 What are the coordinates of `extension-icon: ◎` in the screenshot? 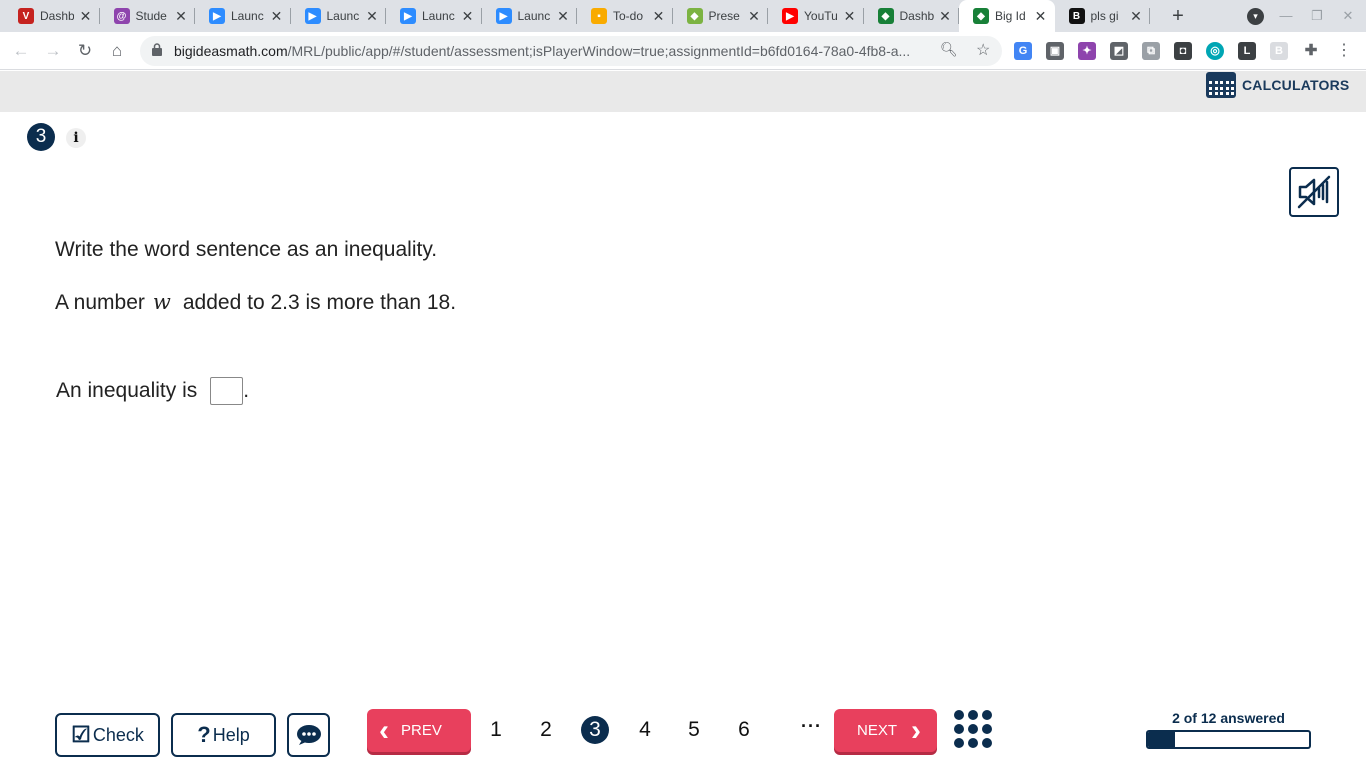 It's located at (1215, 51).